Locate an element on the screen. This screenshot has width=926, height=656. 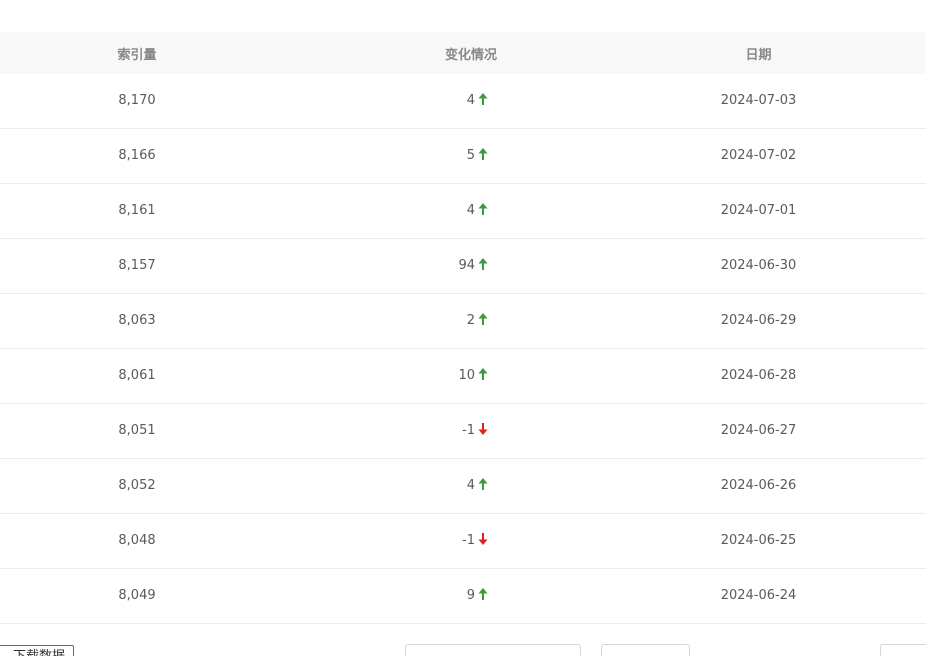
change-value: 94 is located at coordinates (466, 265).